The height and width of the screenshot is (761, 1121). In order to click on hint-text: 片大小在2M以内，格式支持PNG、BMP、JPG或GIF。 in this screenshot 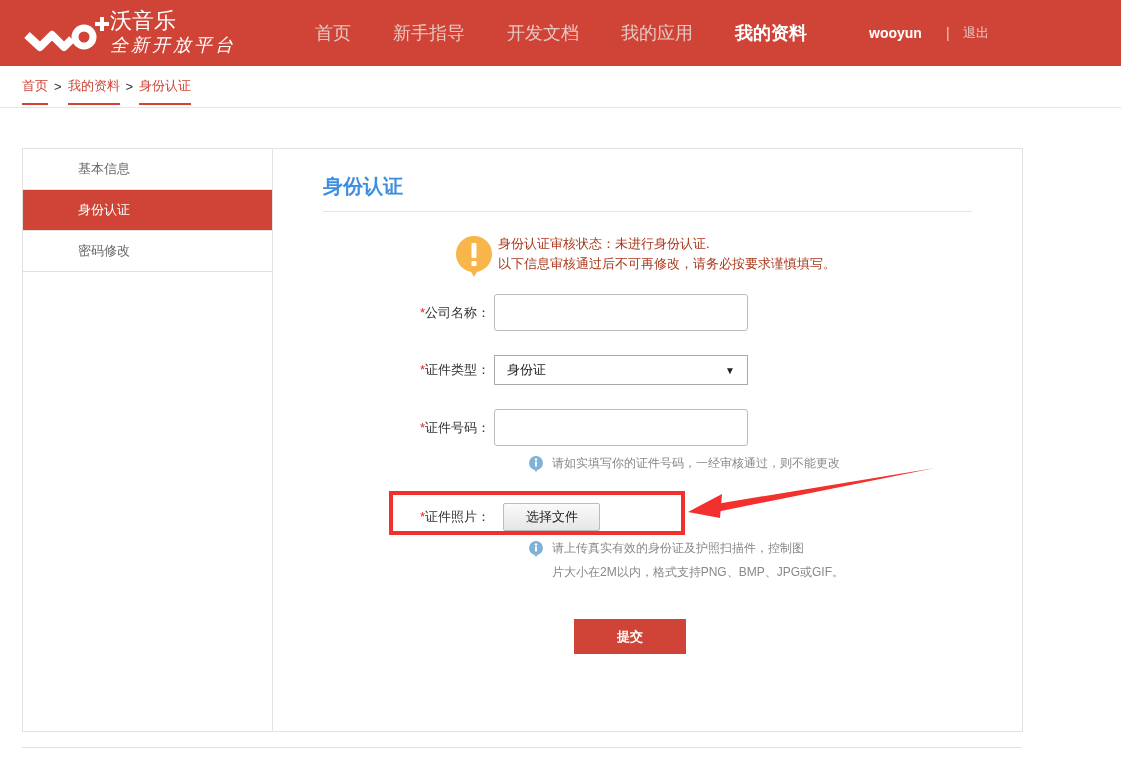, I will do `click(698, 572)`.